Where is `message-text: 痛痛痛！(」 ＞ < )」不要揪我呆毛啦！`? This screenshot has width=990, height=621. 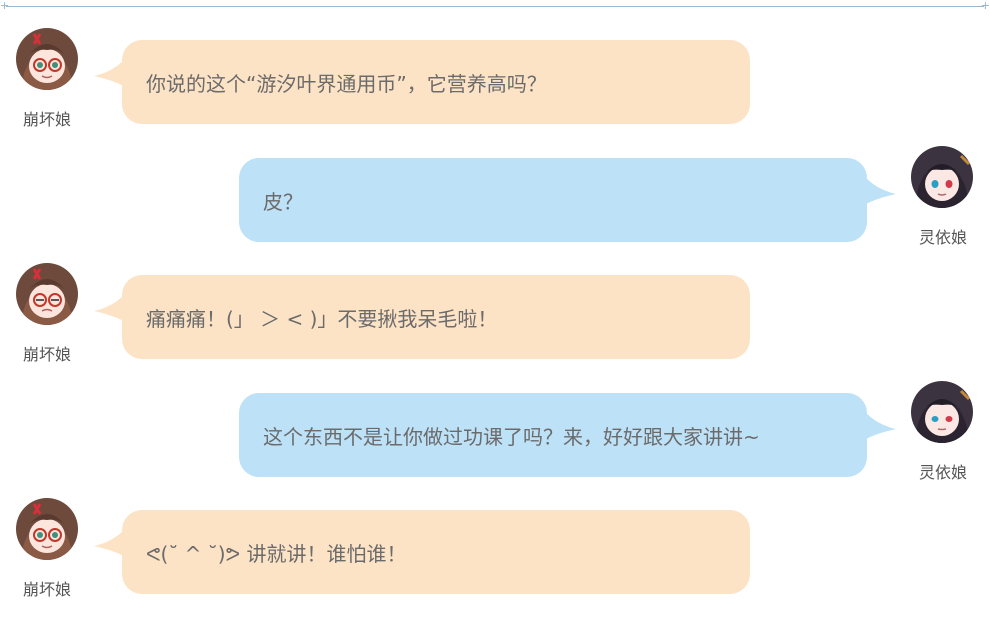
message-text: 痛痛痛！(」 ＞ < )」不要揪我呆毛啦！ is located at coordinates (322, 318).